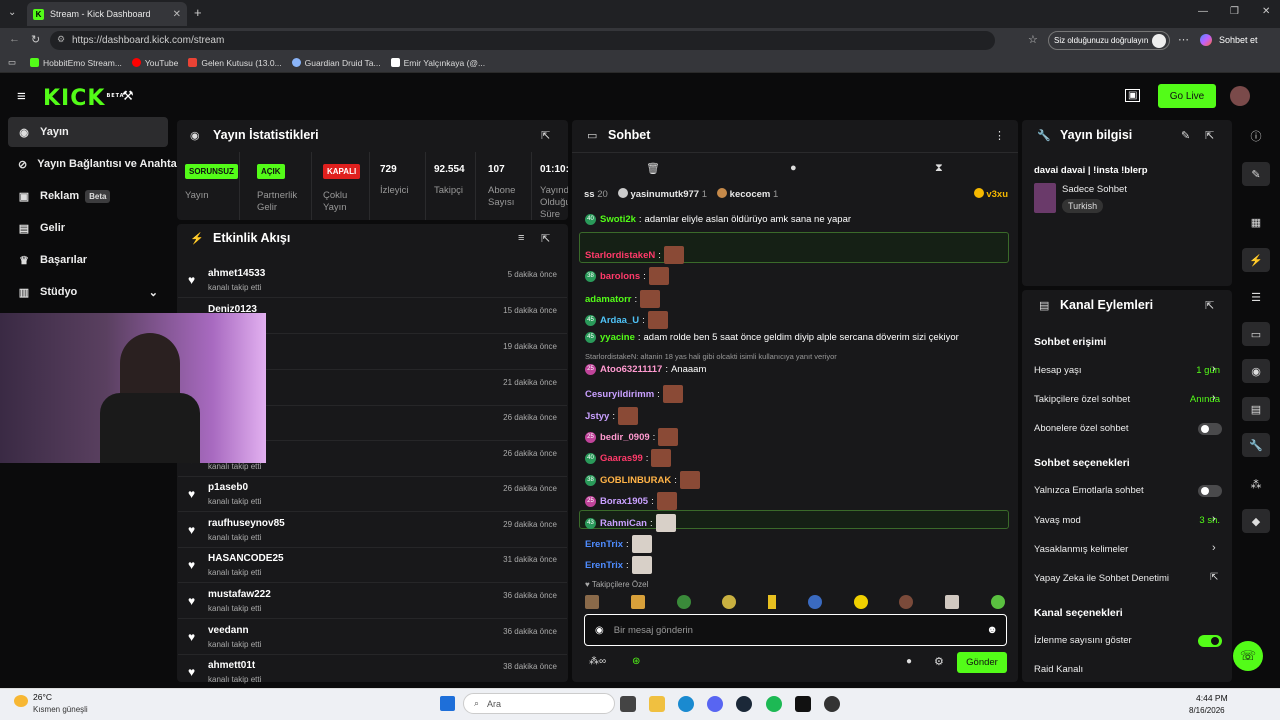  I want to click on hammer-icon: ⚒, so click(128, 96).